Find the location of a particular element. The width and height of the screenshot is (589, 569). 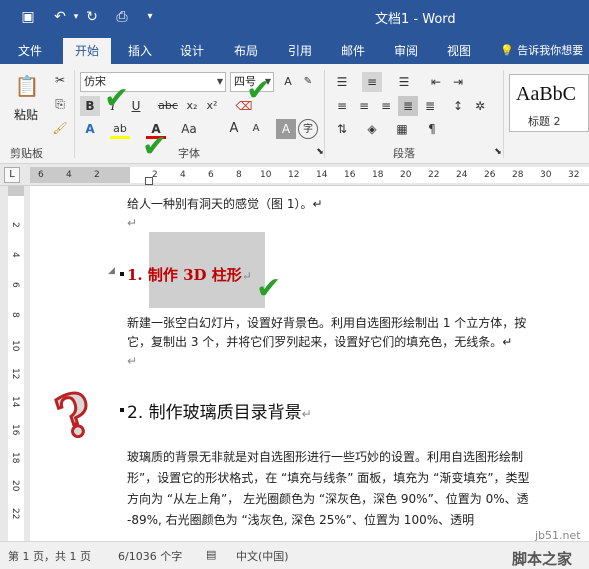

highlight-button: ab is located at coordinates (120, 129).